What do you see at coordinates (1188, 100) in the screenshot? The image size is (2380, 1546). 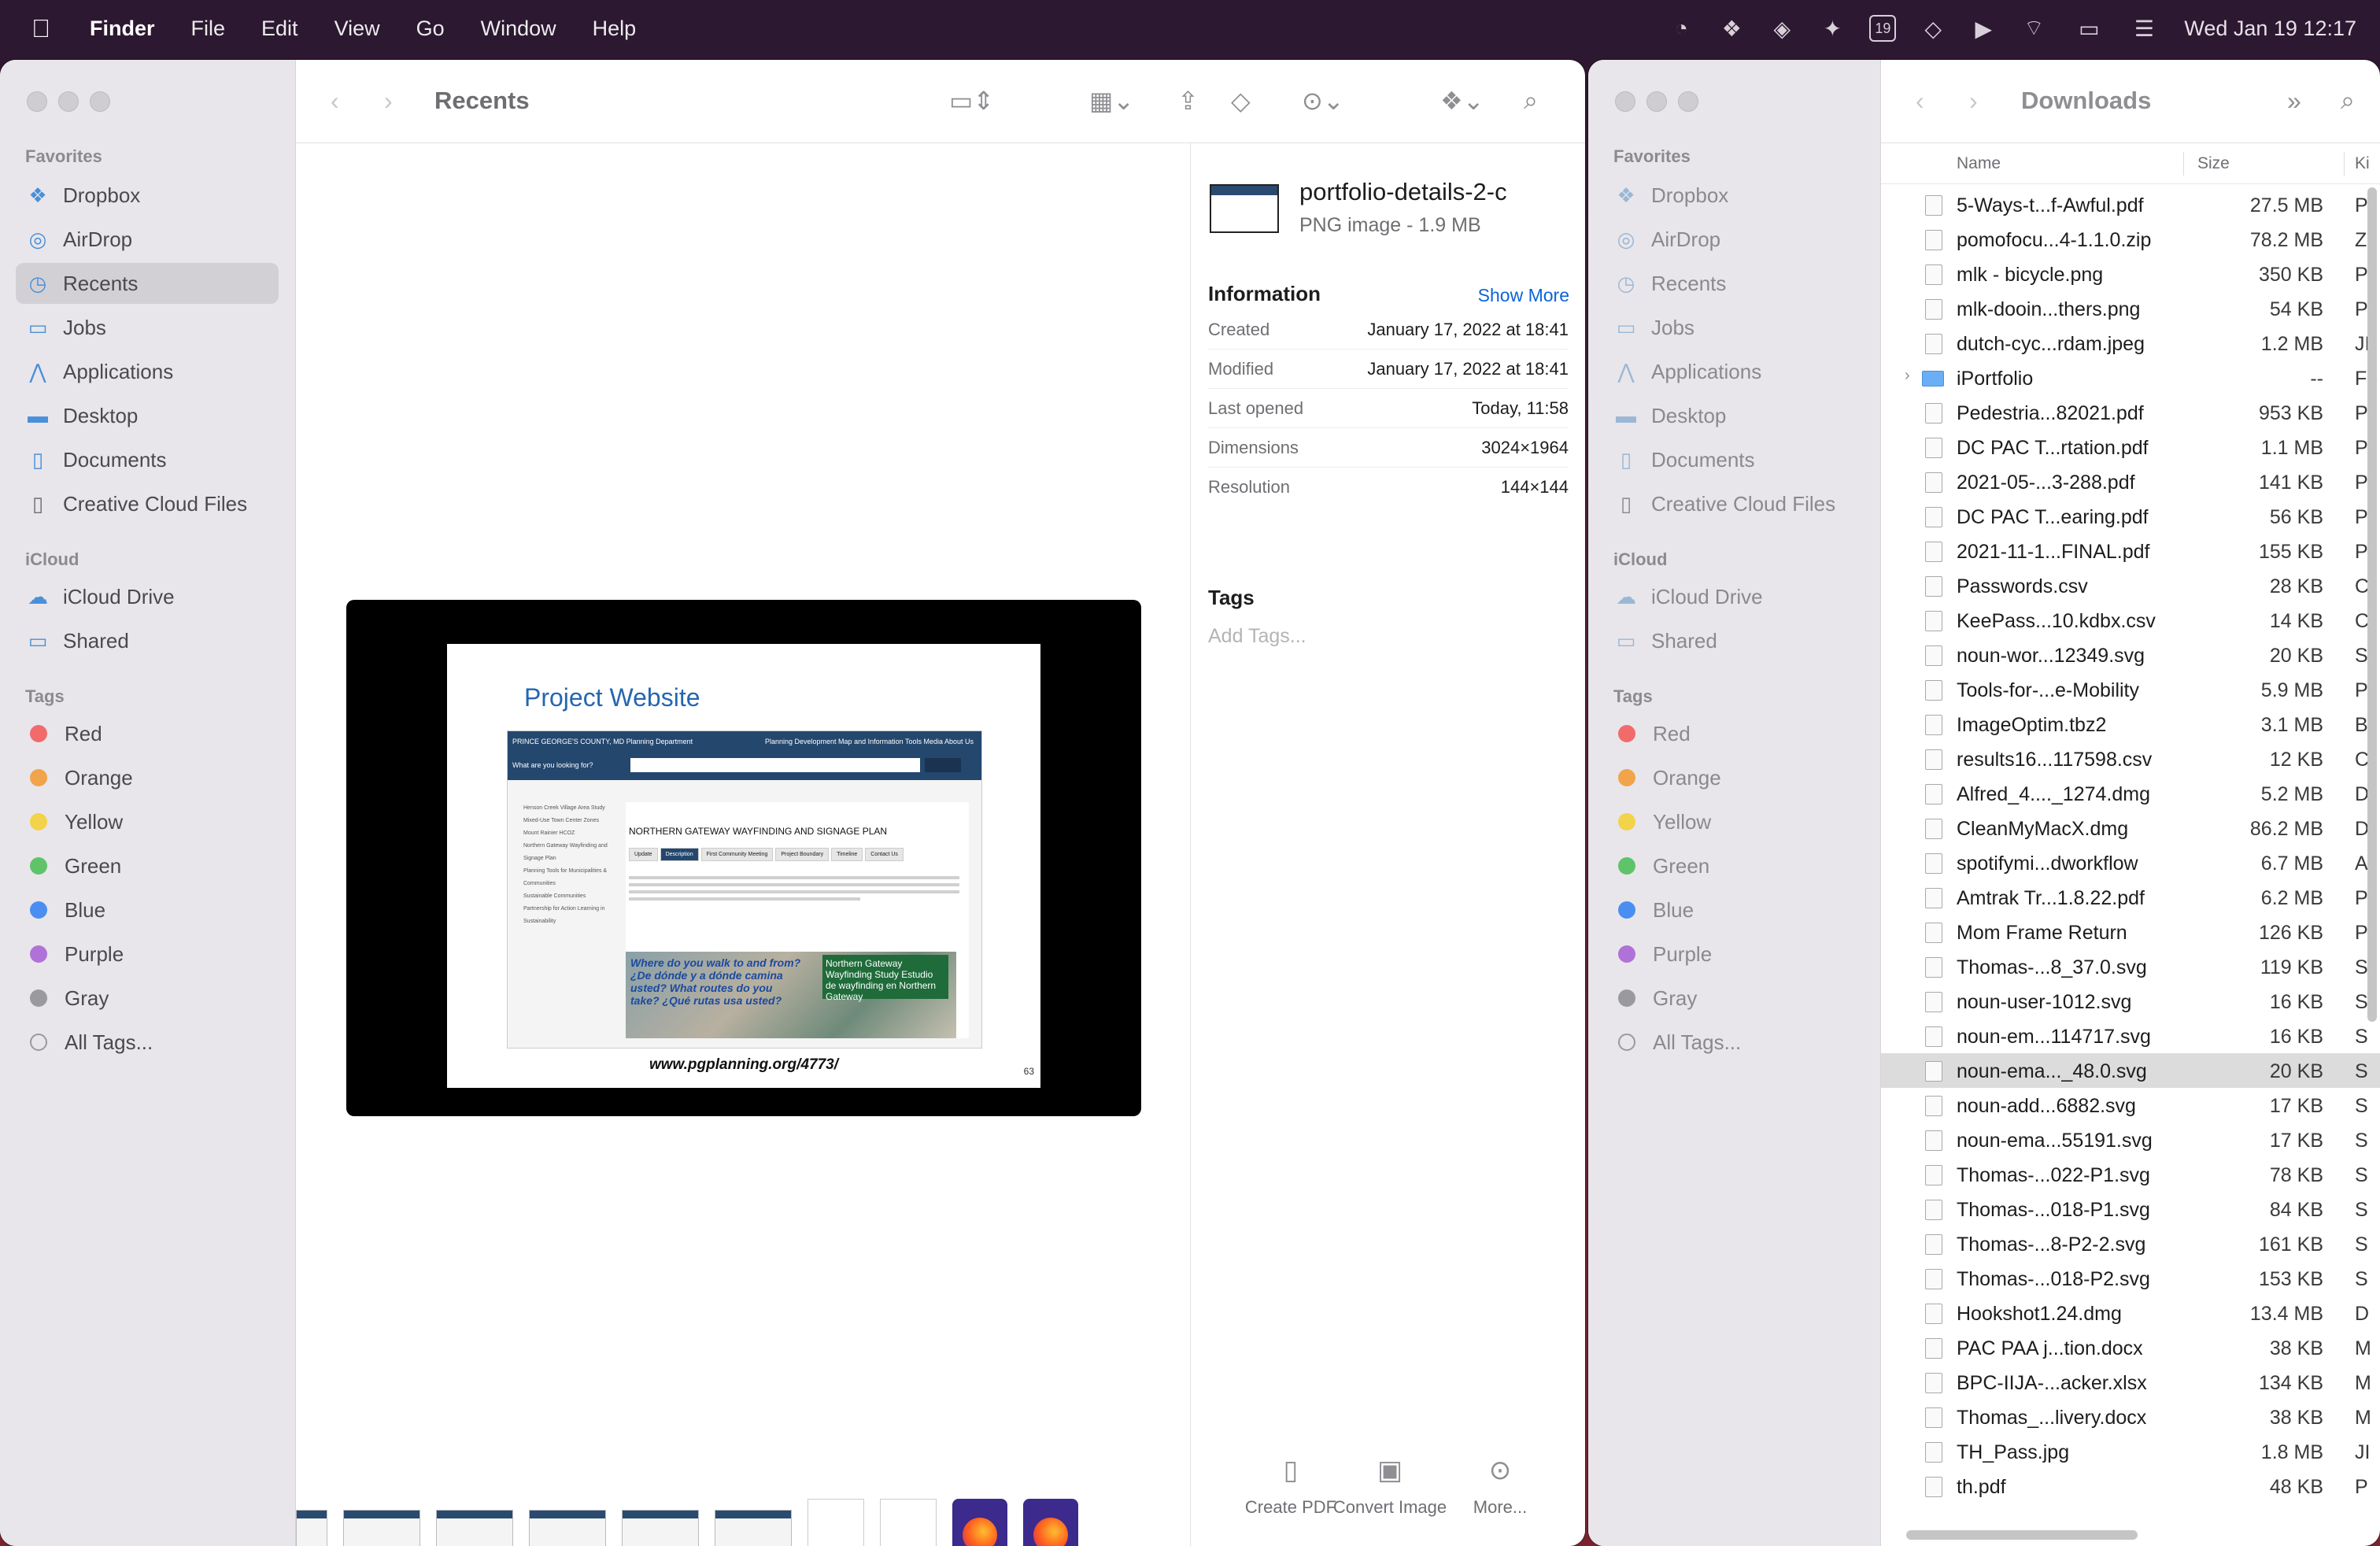 I see `share-icon: ⇪` at bounding box center [1188, 100].